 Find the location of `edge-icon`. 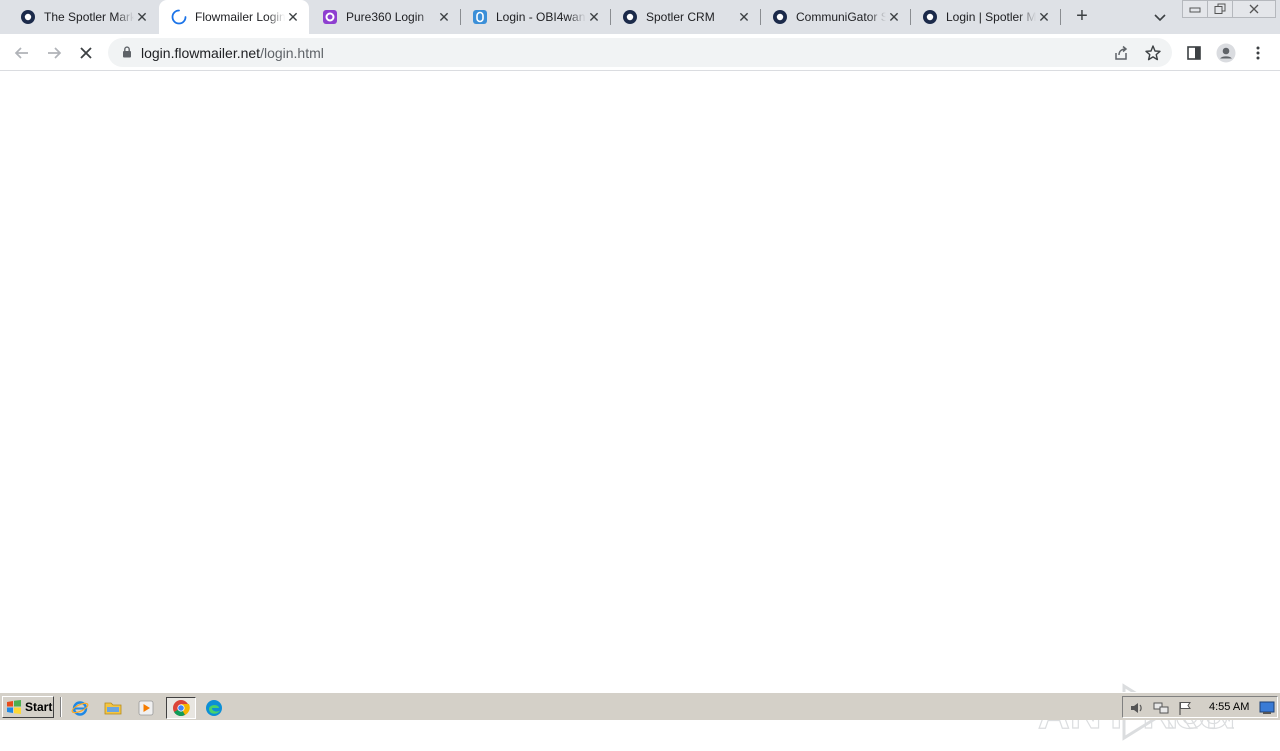

edge-icon is located at coordinates (214, 708).